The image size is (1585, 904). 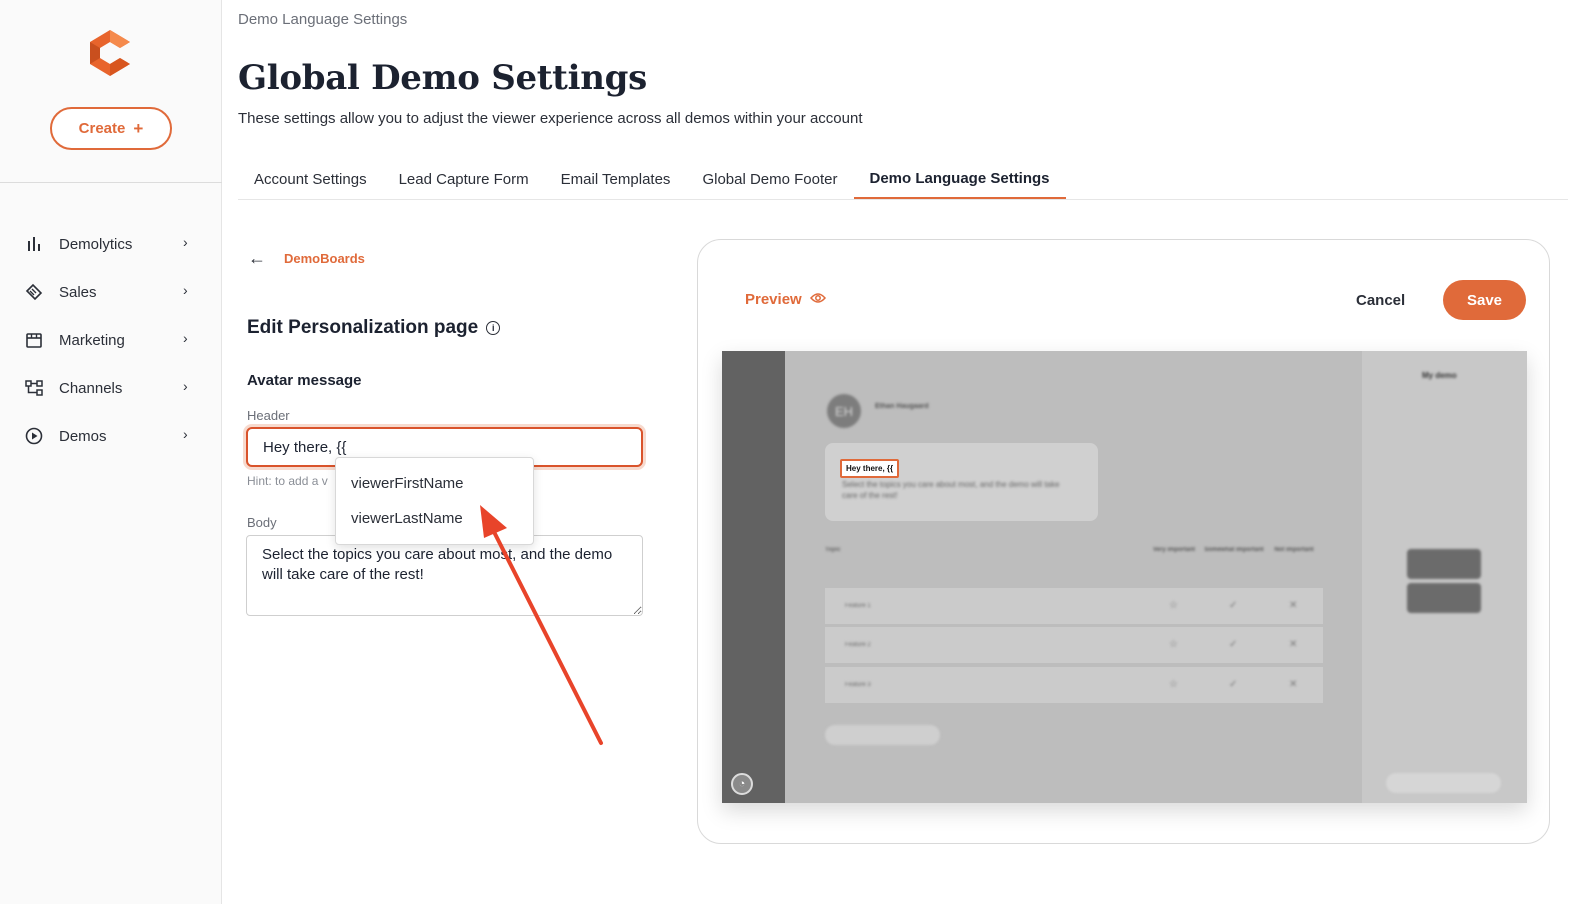 What do you see at coordinates (111, 292) in the screenshot?
I see `sidebar-item-sales: Sales ›` at bounding box center [111, 292].